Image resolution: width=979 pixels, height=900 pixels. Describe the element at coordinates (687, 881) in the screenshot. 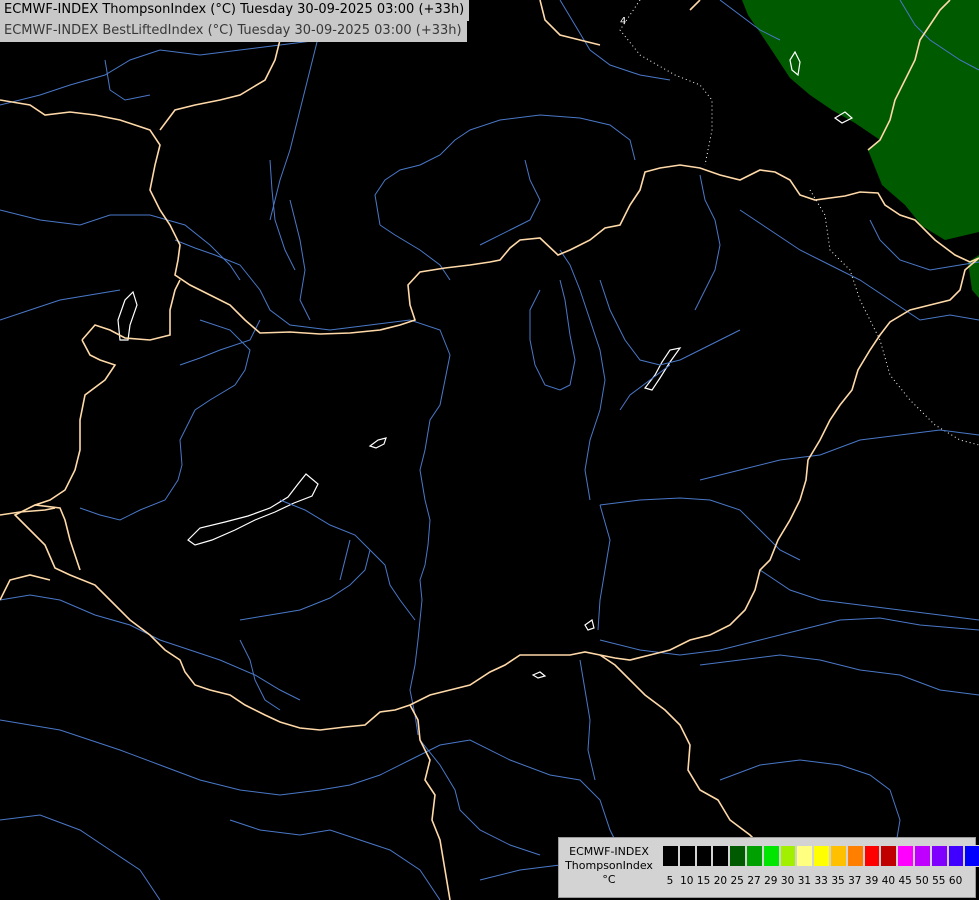

I see `legend-tick-label: 10` at that location.